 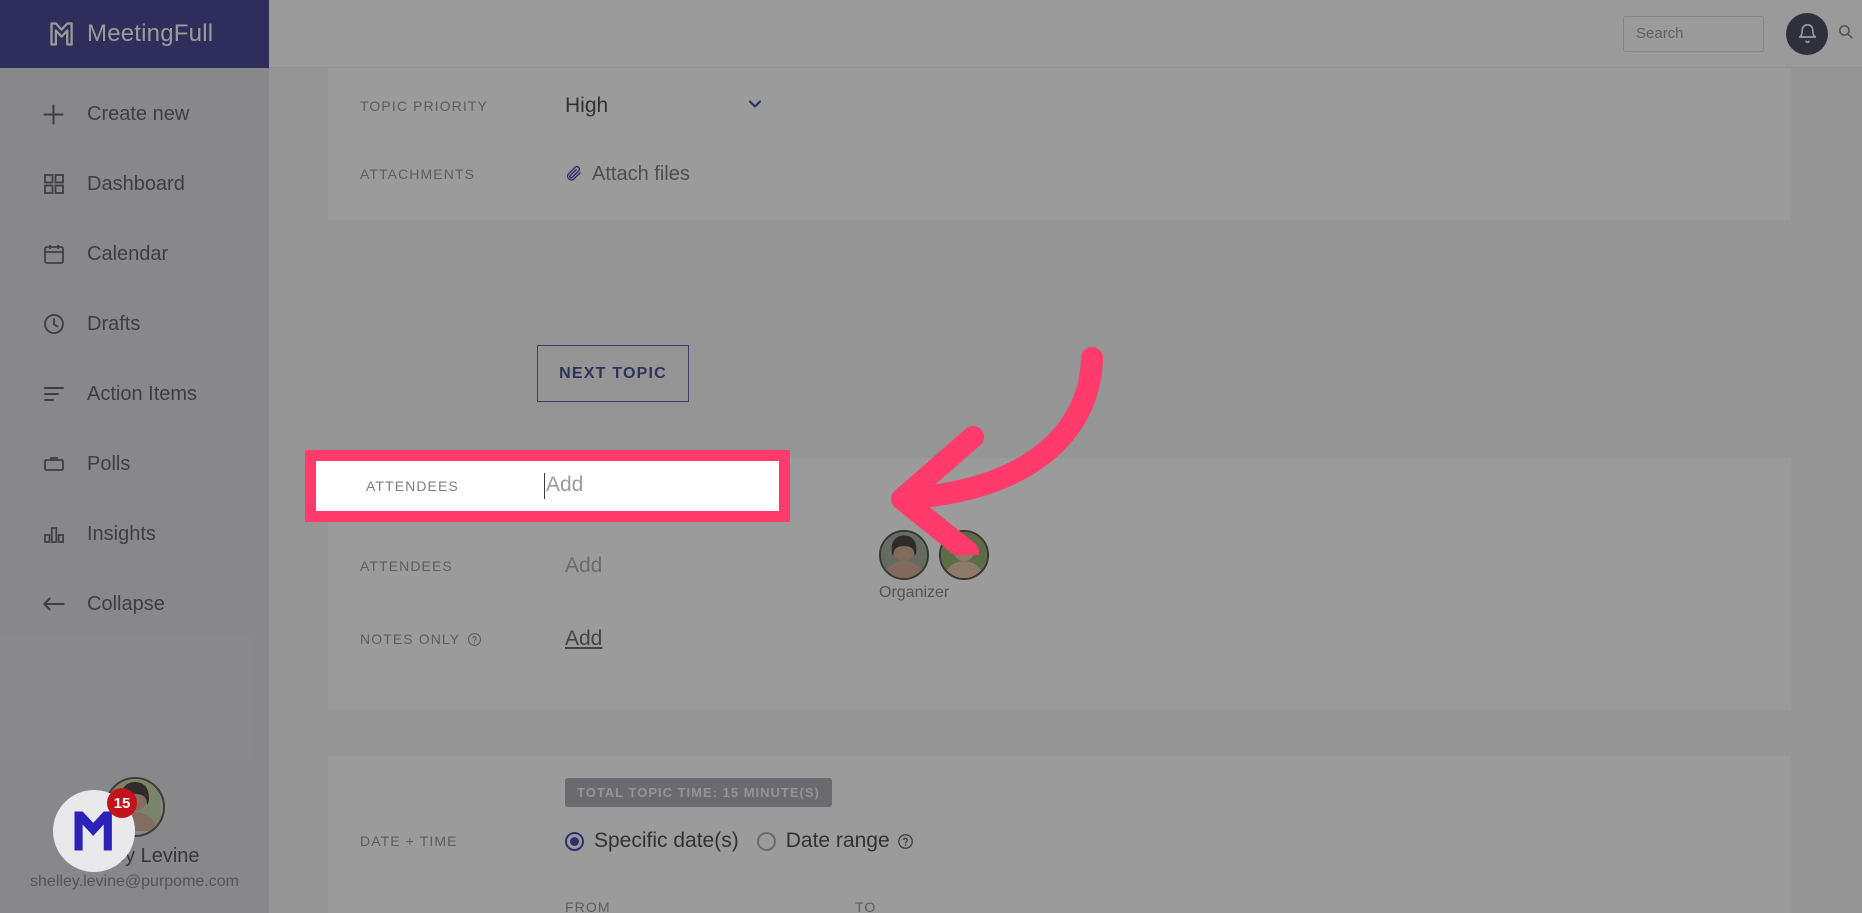 I want to click on sidebar-item-polls: Polls, so click(x=134, y=464).